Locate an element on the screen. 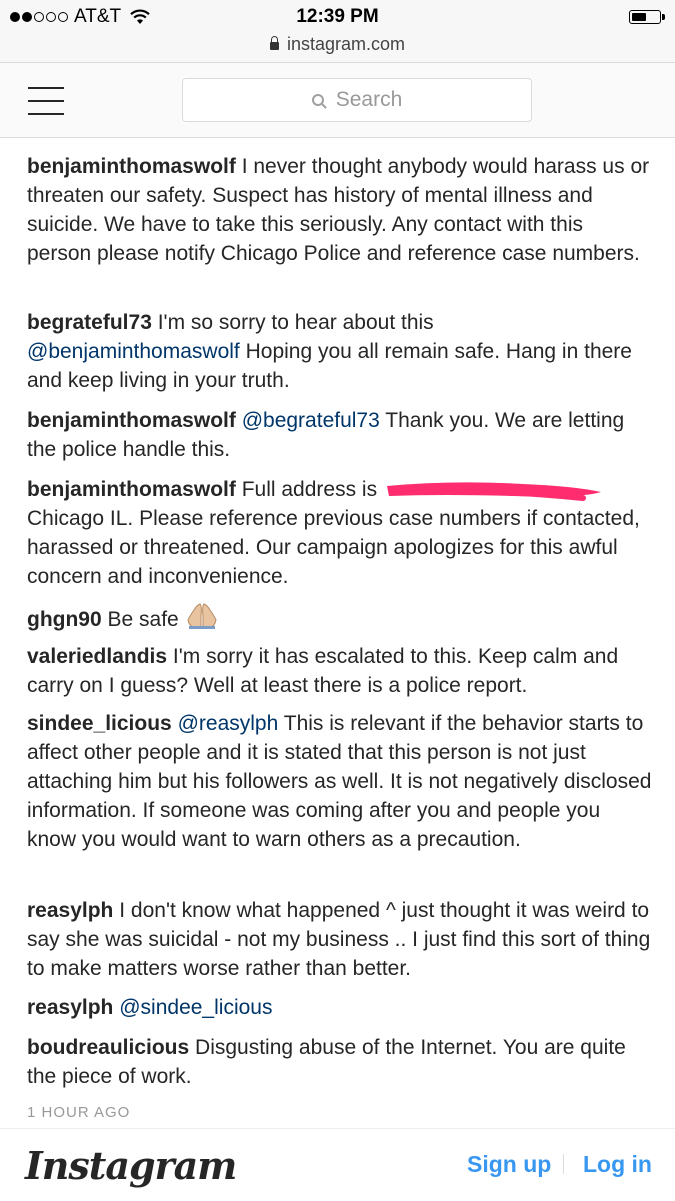 The width and height of the screenshot is (675, 1201). mention-link: @reasylph is located at coordinates (228, 723).